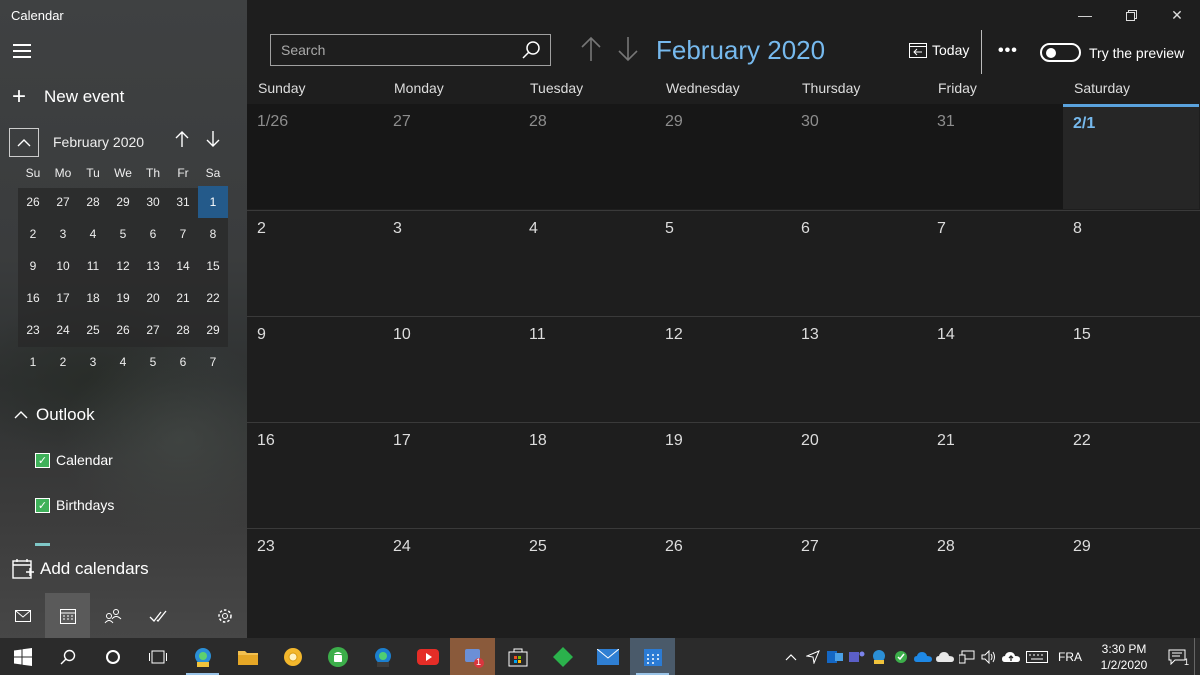 The width and height of the screenshot is (1200, 675). I want to click on edge-canary-app, so click(202, 656).